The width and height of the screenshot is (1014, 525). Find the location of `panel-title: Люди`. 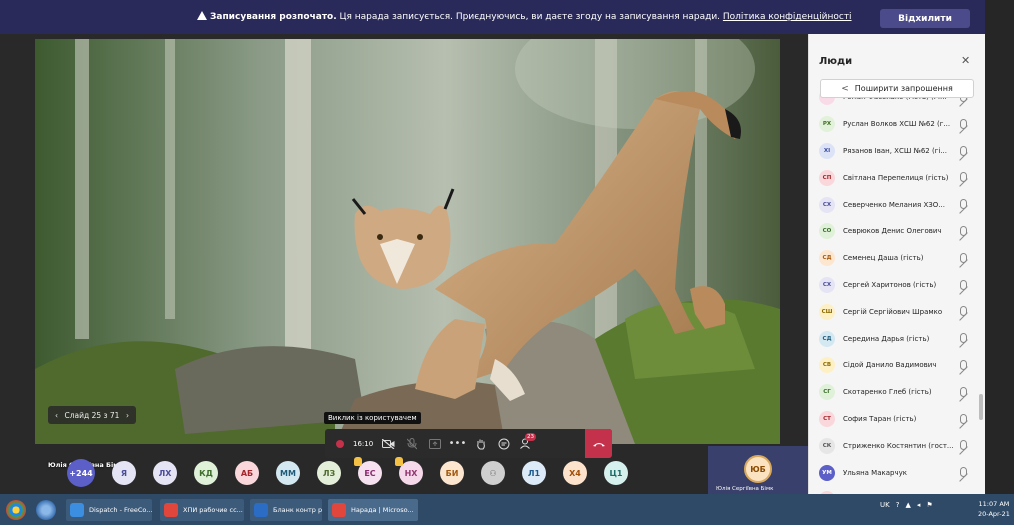

panel-title: Люди is located at coordinates (836, 61).